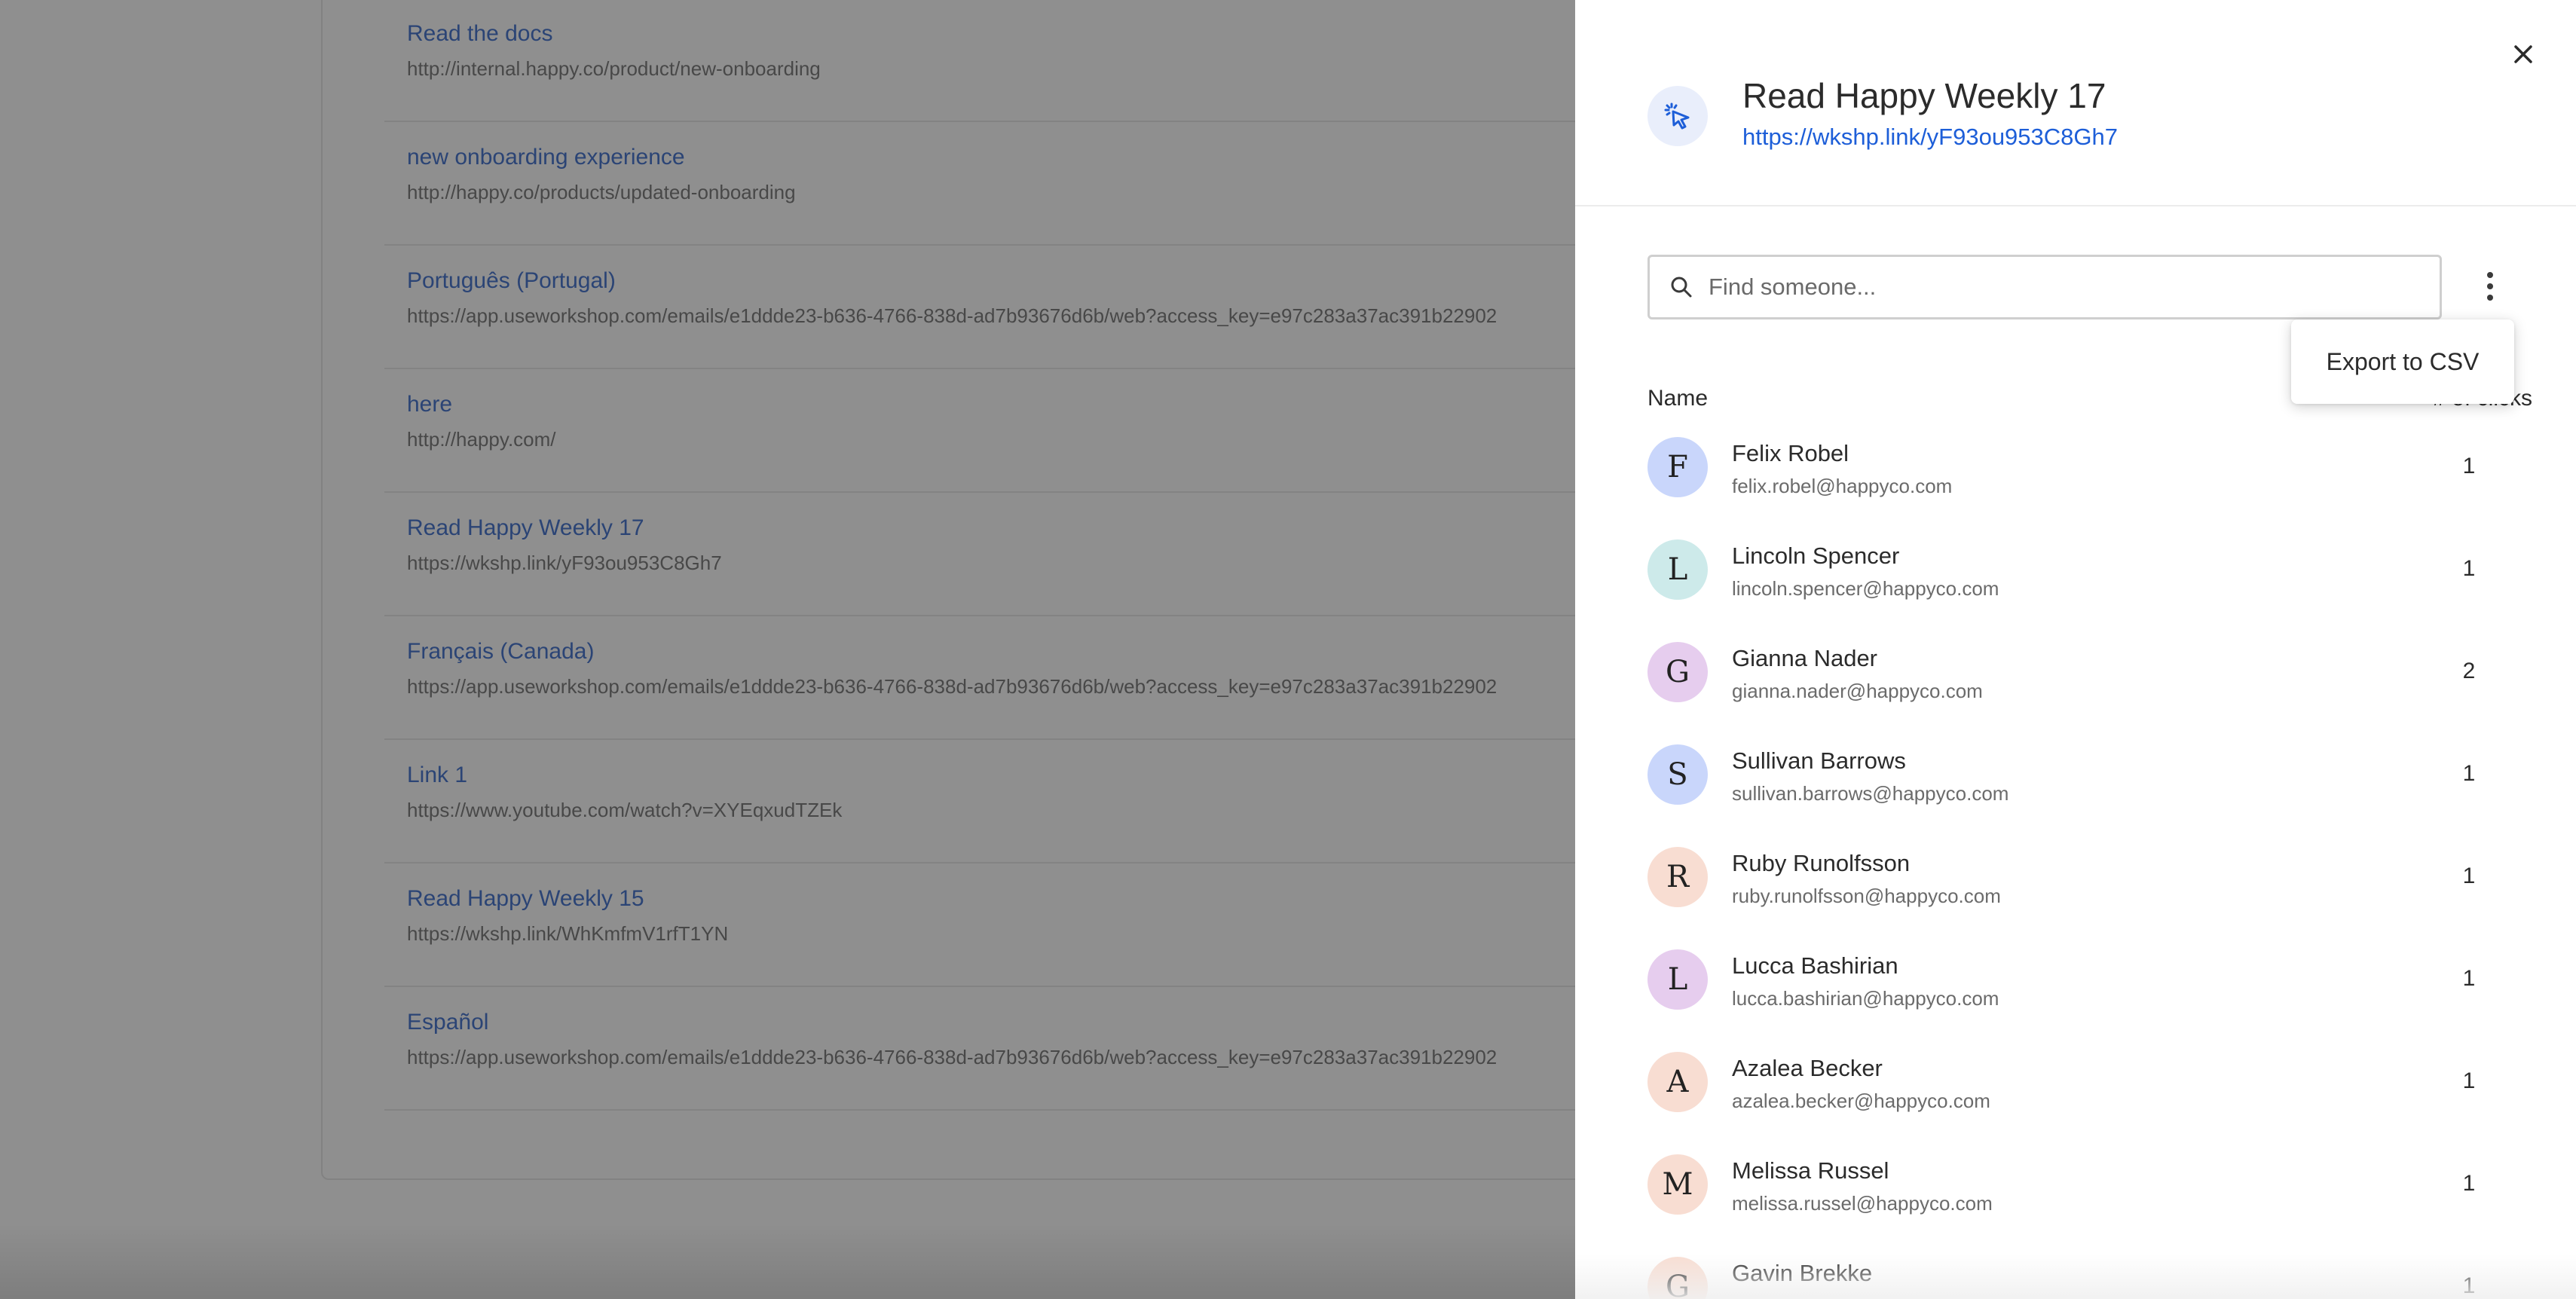  What do you see at coordinates (1811, 1171) in the screenshot?
I see `person-name: Melissa Russel` at bounding box center [1811, 1171].